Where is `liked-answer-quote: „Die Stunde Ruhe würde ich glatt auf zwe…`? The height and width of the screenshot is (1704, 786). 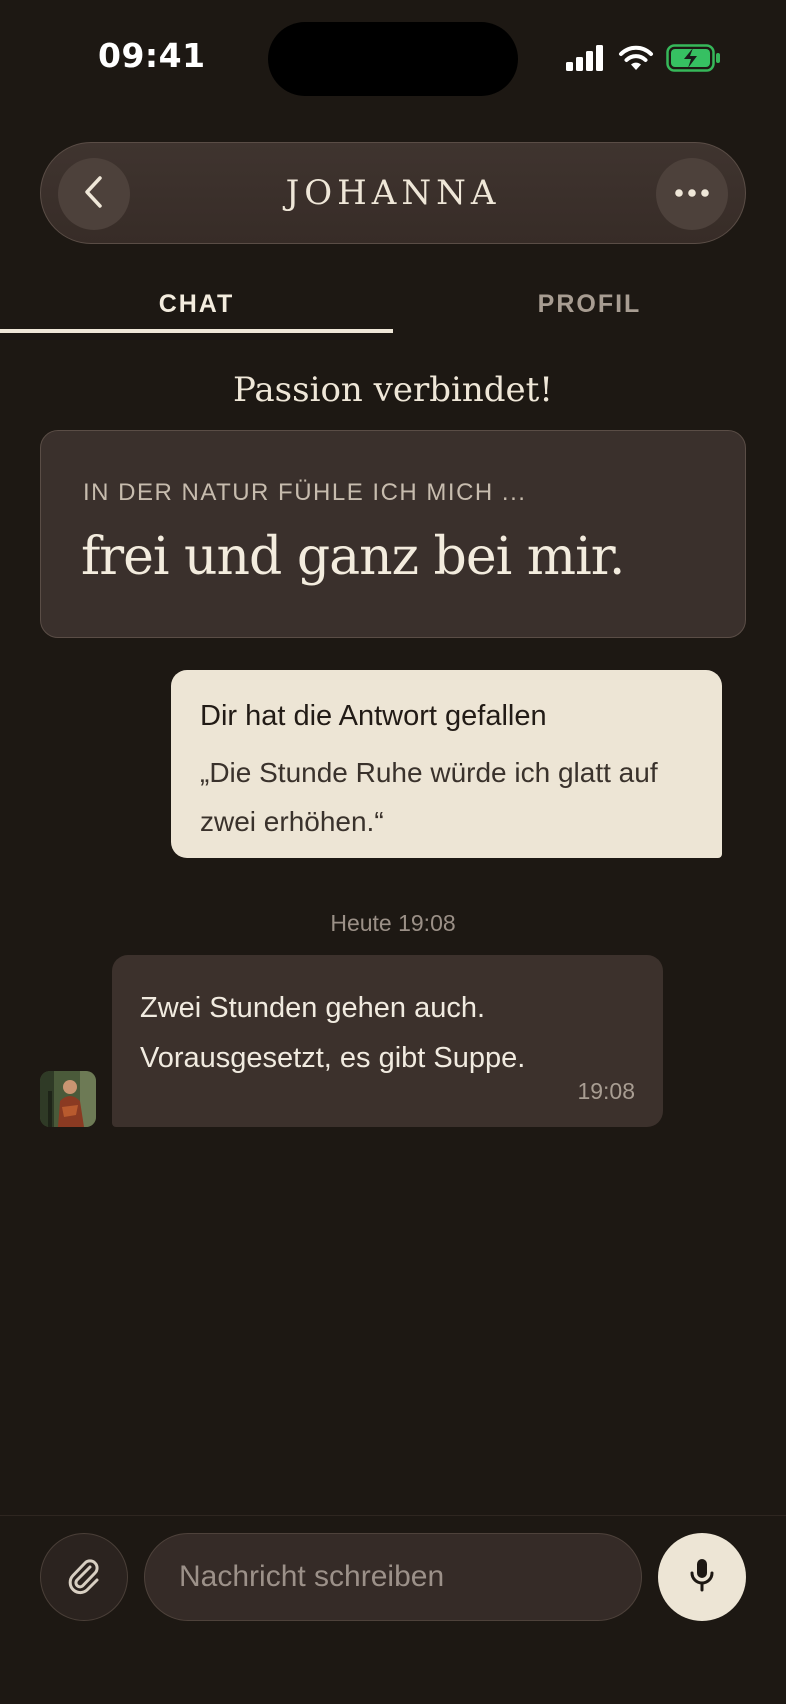 liked-answer-quote: „Die Stunde Ruhe würde ich glatt auf zwe… is located at coordinates (429, 797).